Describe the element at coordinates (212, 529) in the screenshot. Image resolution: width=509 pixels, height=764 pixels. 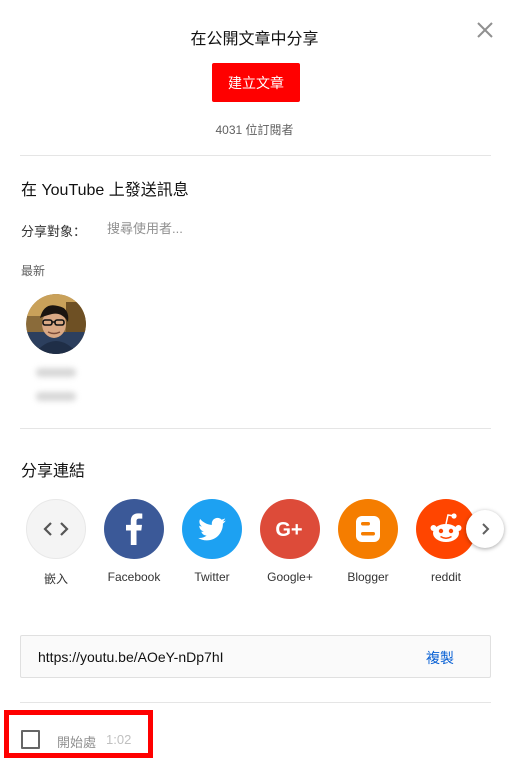
I see `twitter-icon` at that location.